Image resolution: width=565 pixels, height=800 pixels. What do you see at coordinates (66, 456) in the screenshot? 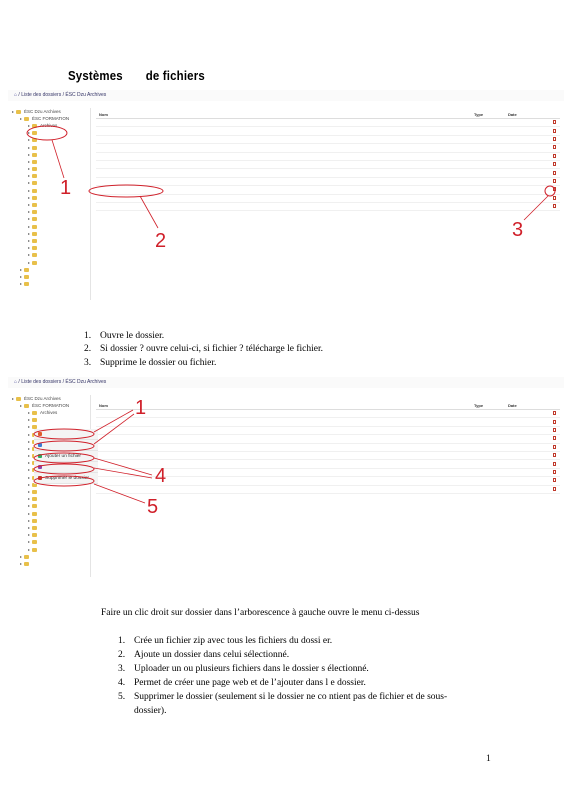
I see `context-menu-item: Ajouter un fichier` at bounding box center [66, 456].